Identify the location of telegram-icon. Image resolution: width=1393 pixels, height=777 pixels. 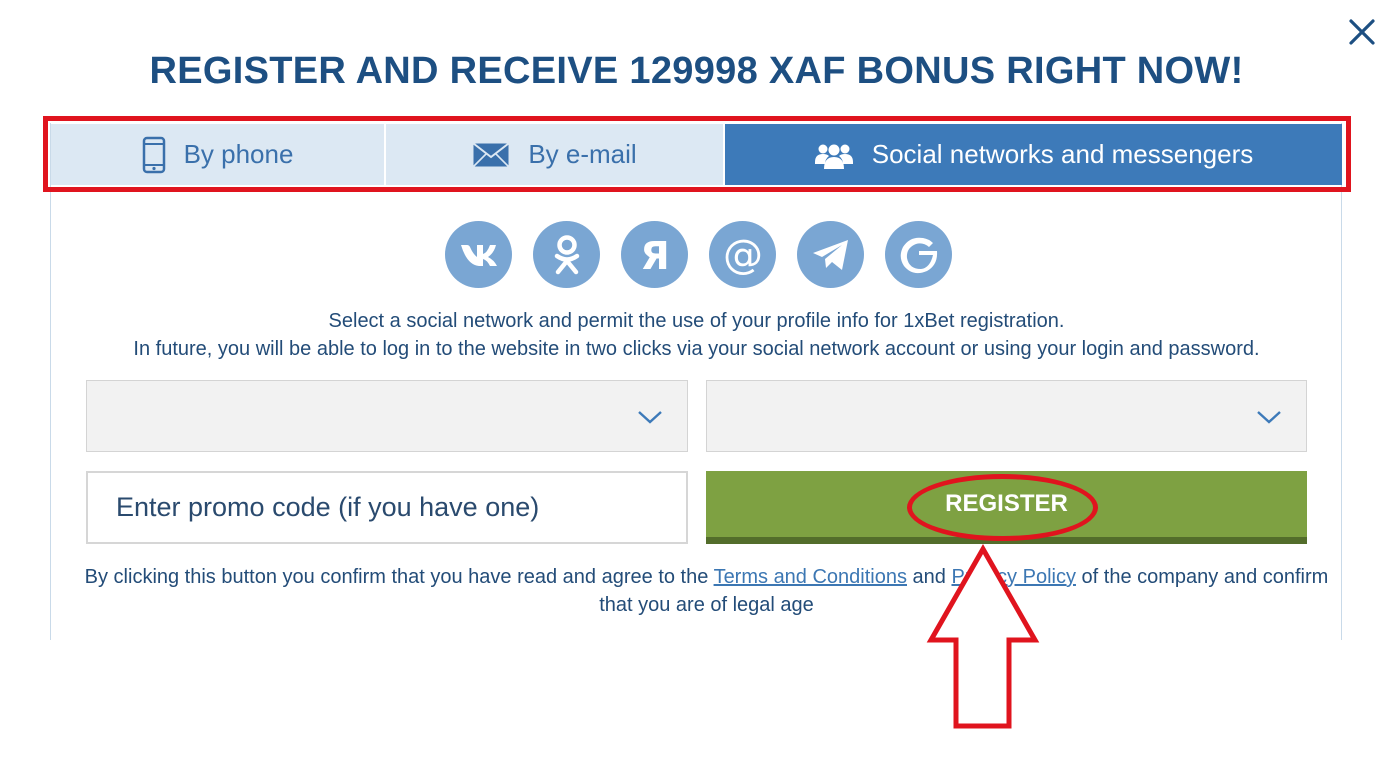
(830, 254).